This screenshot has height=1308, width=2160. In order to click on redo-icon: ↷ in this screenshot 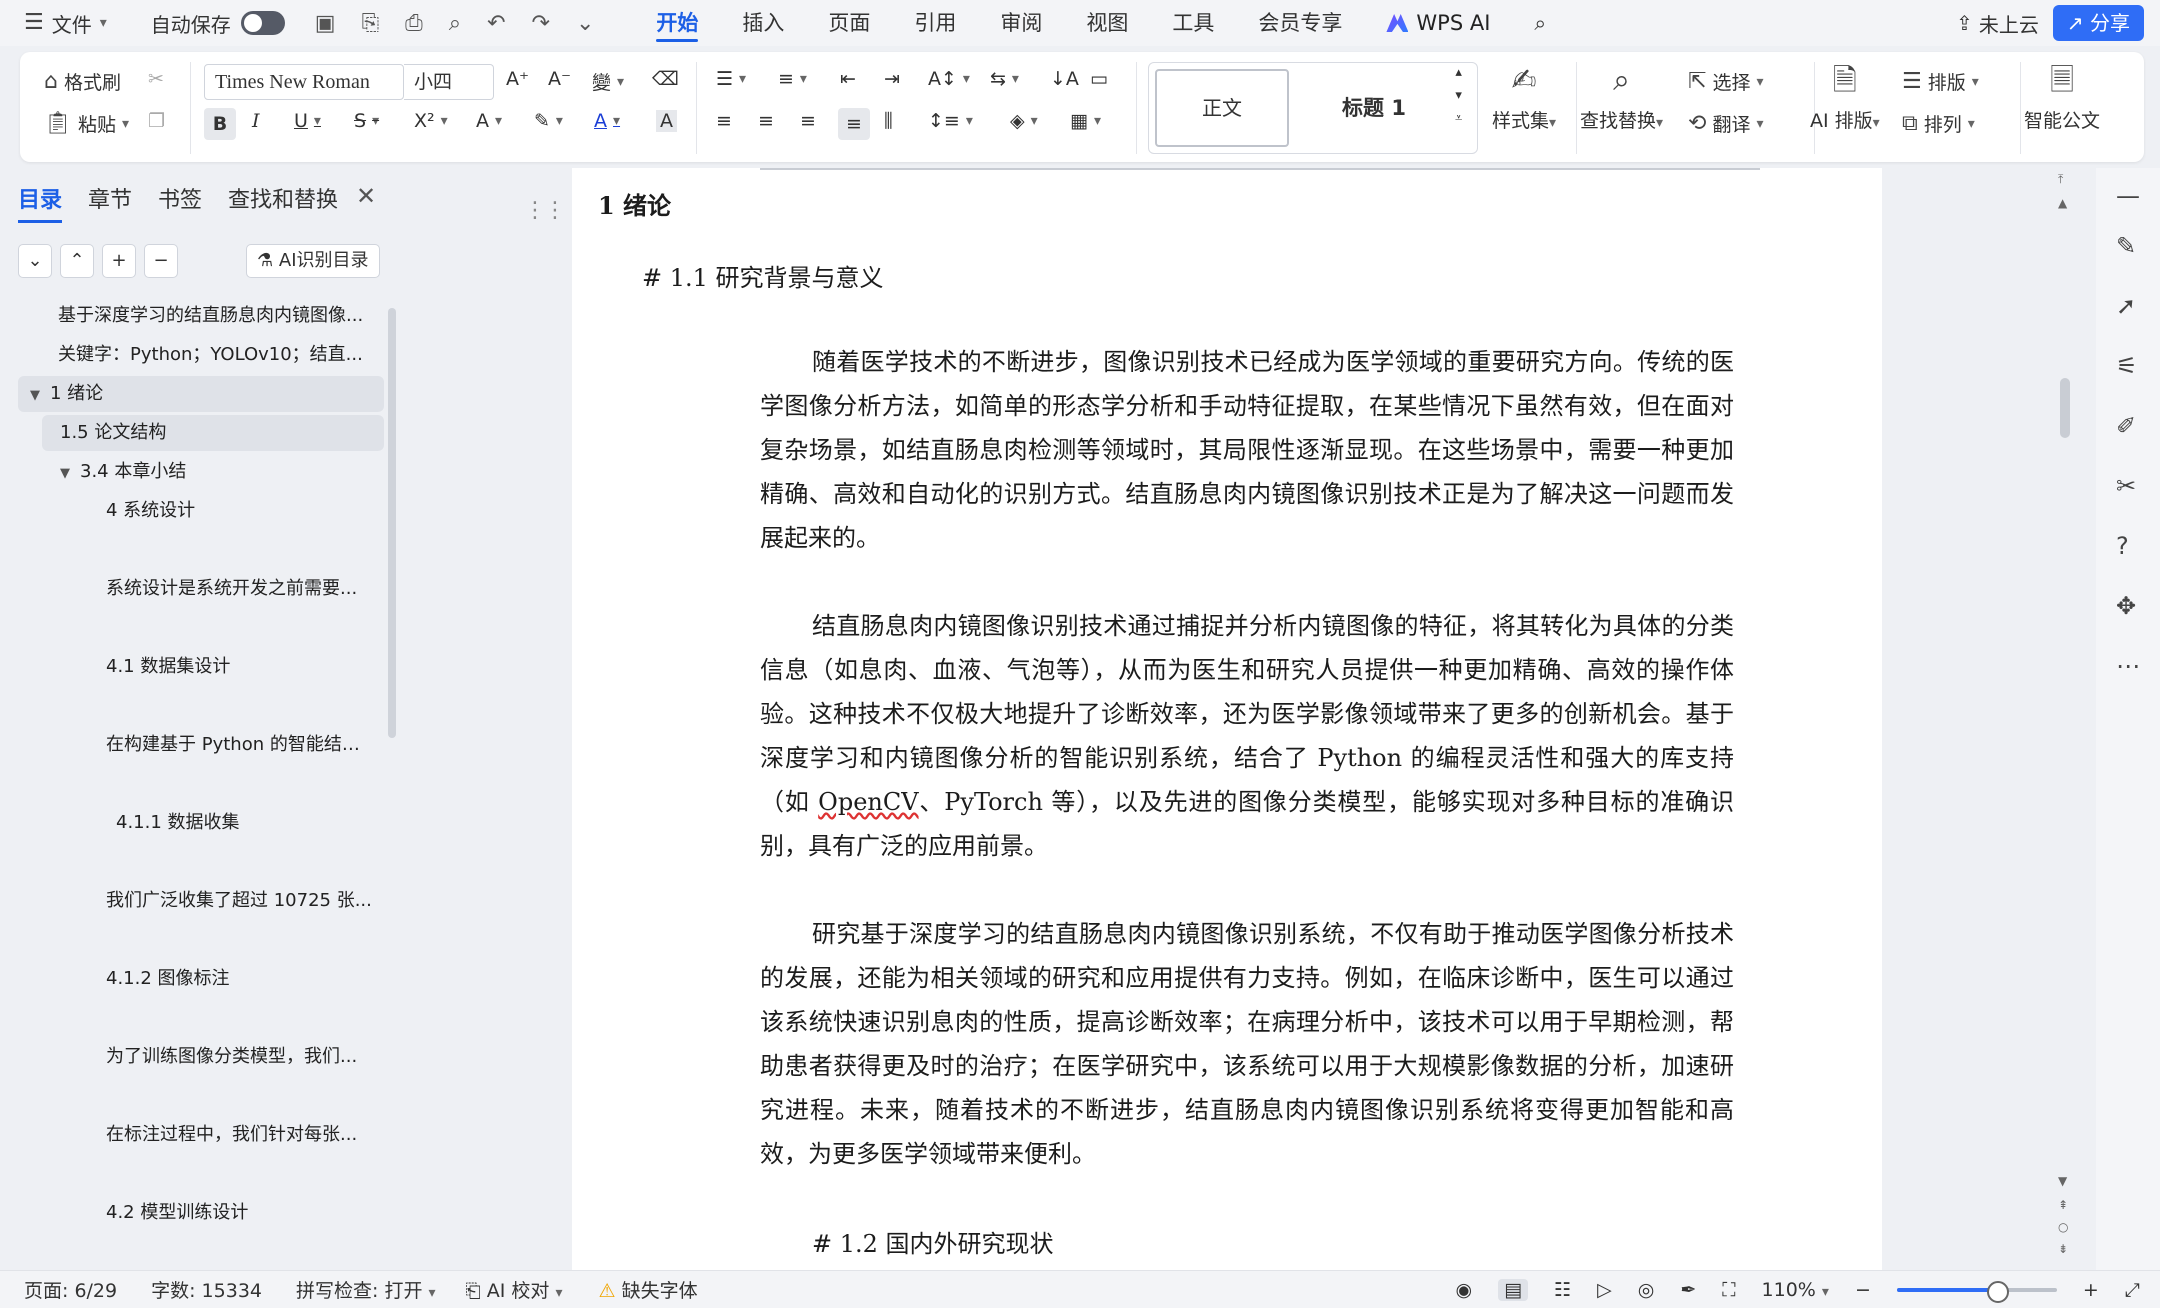, I will do `click(541, 23)`.